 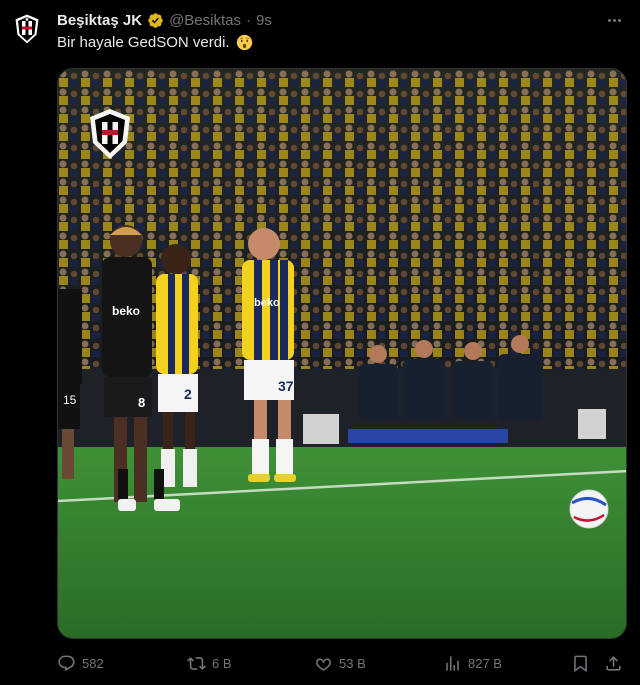 What do you see at coordinates (141, 402) in the screenshot?
I see `player-number-8: 8` at bounding box center [141, 402].